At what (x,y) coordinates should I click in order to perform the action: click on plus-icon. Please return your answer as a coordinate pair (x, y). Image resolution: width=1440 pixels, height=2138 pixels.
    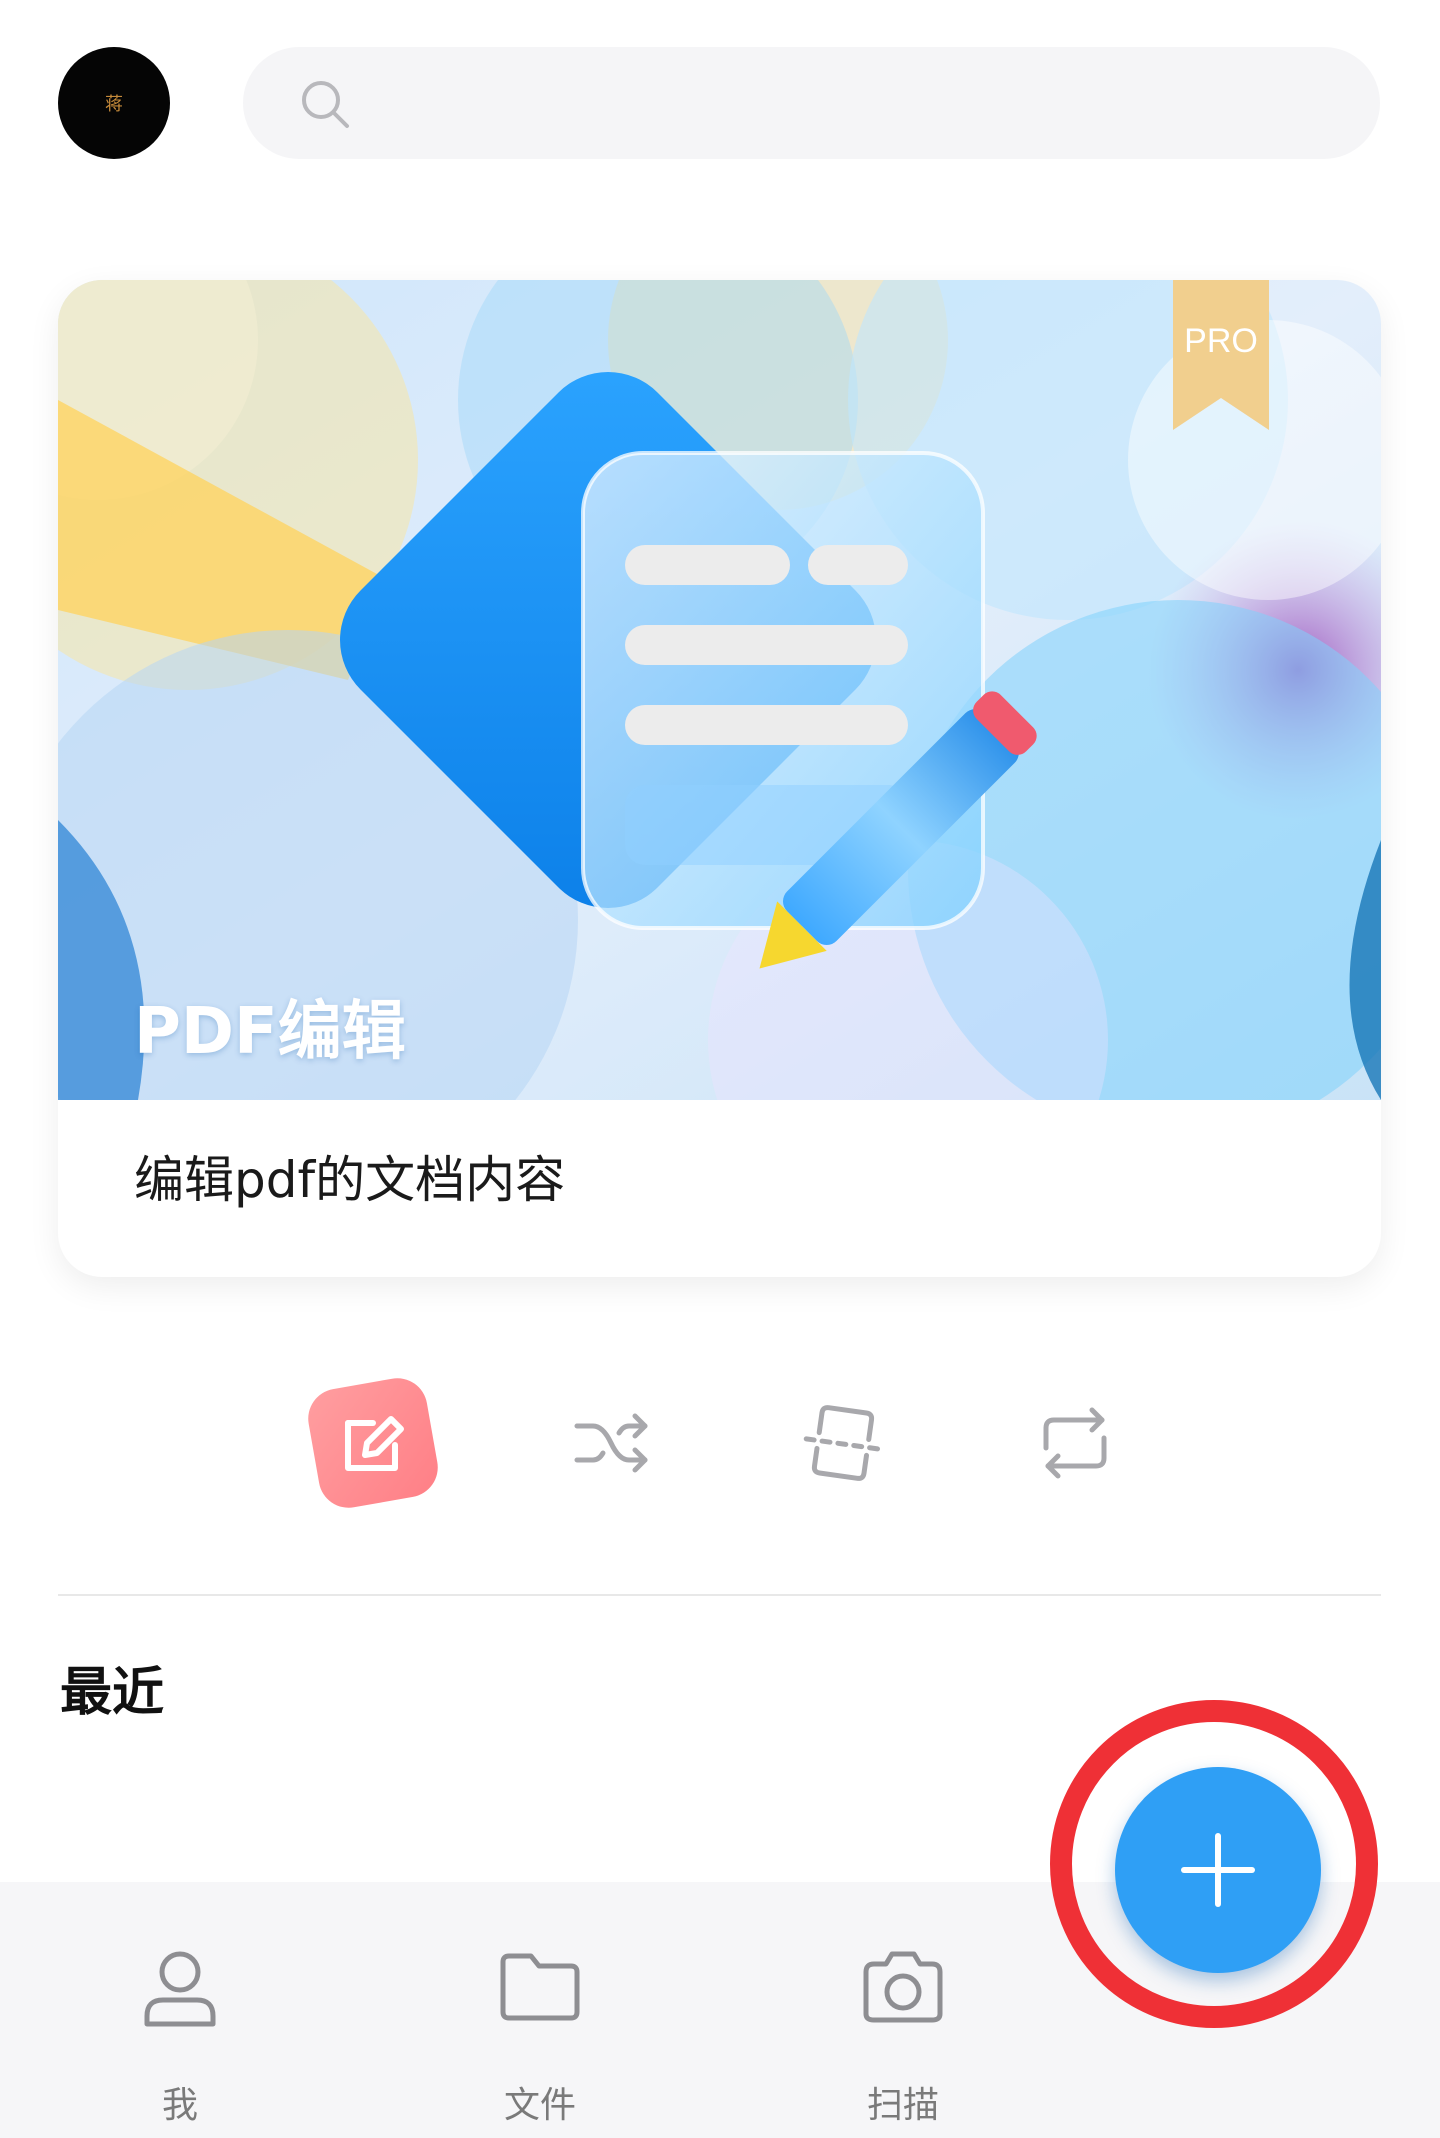
    Looking at the image, I should click on (1218, 1870).